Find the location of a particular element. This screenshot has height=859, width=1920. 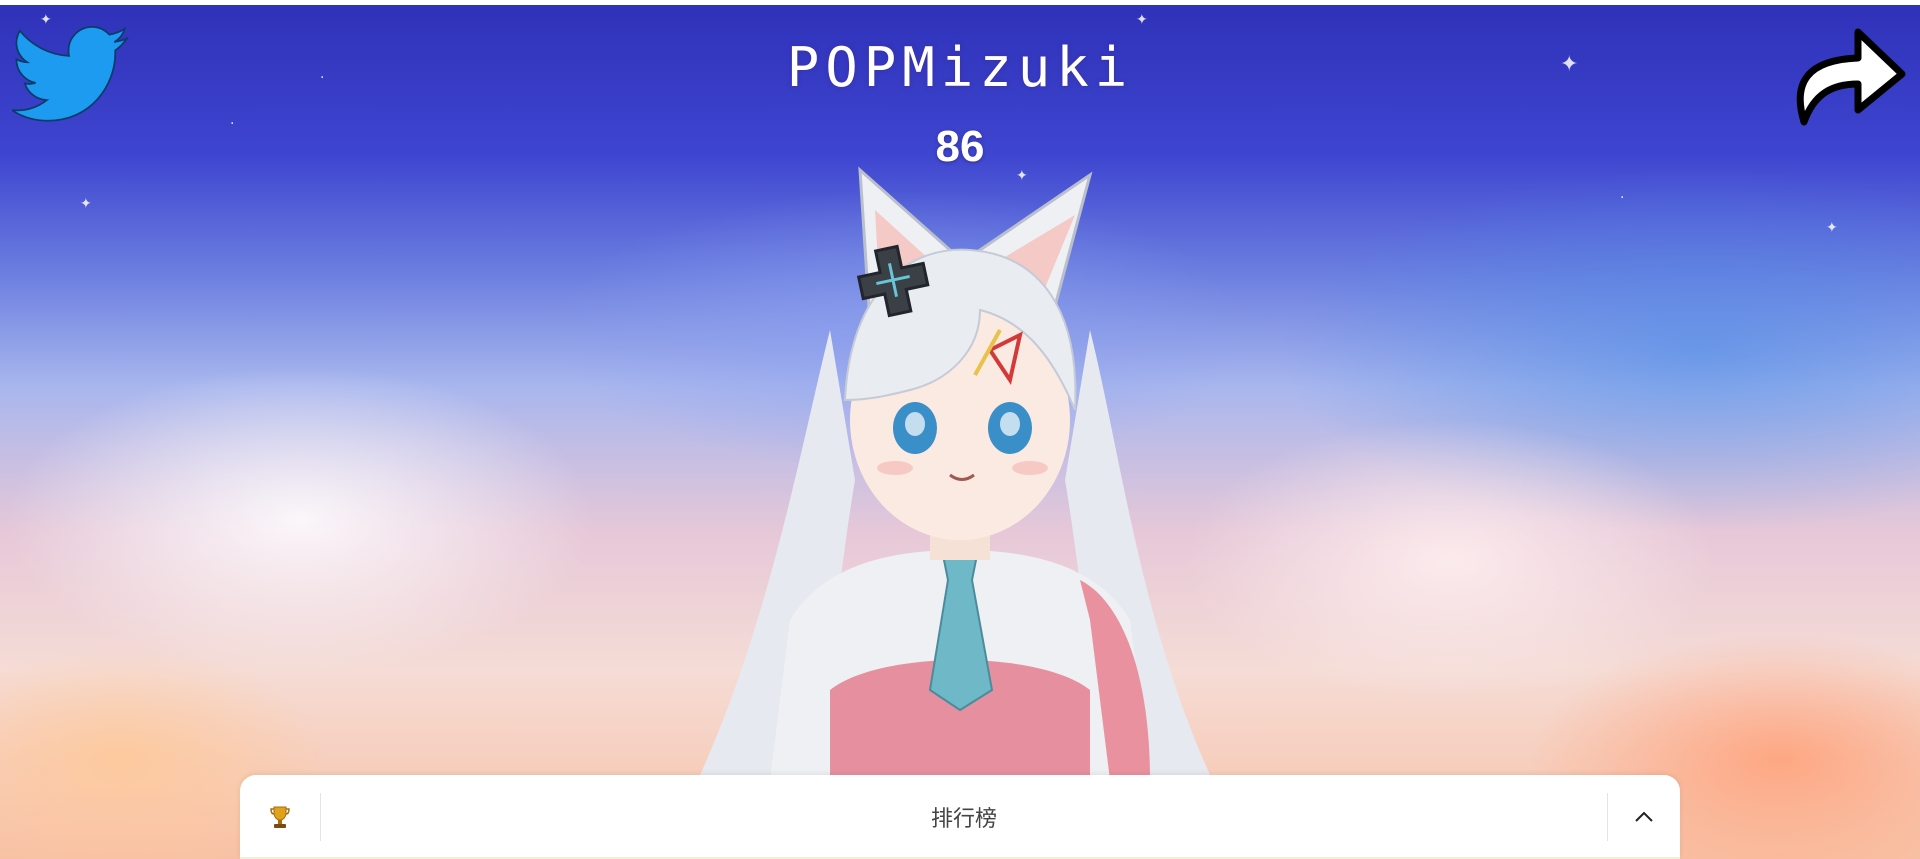

leaderboard-panel: 排行榜 is located at coordinates (960, 817).